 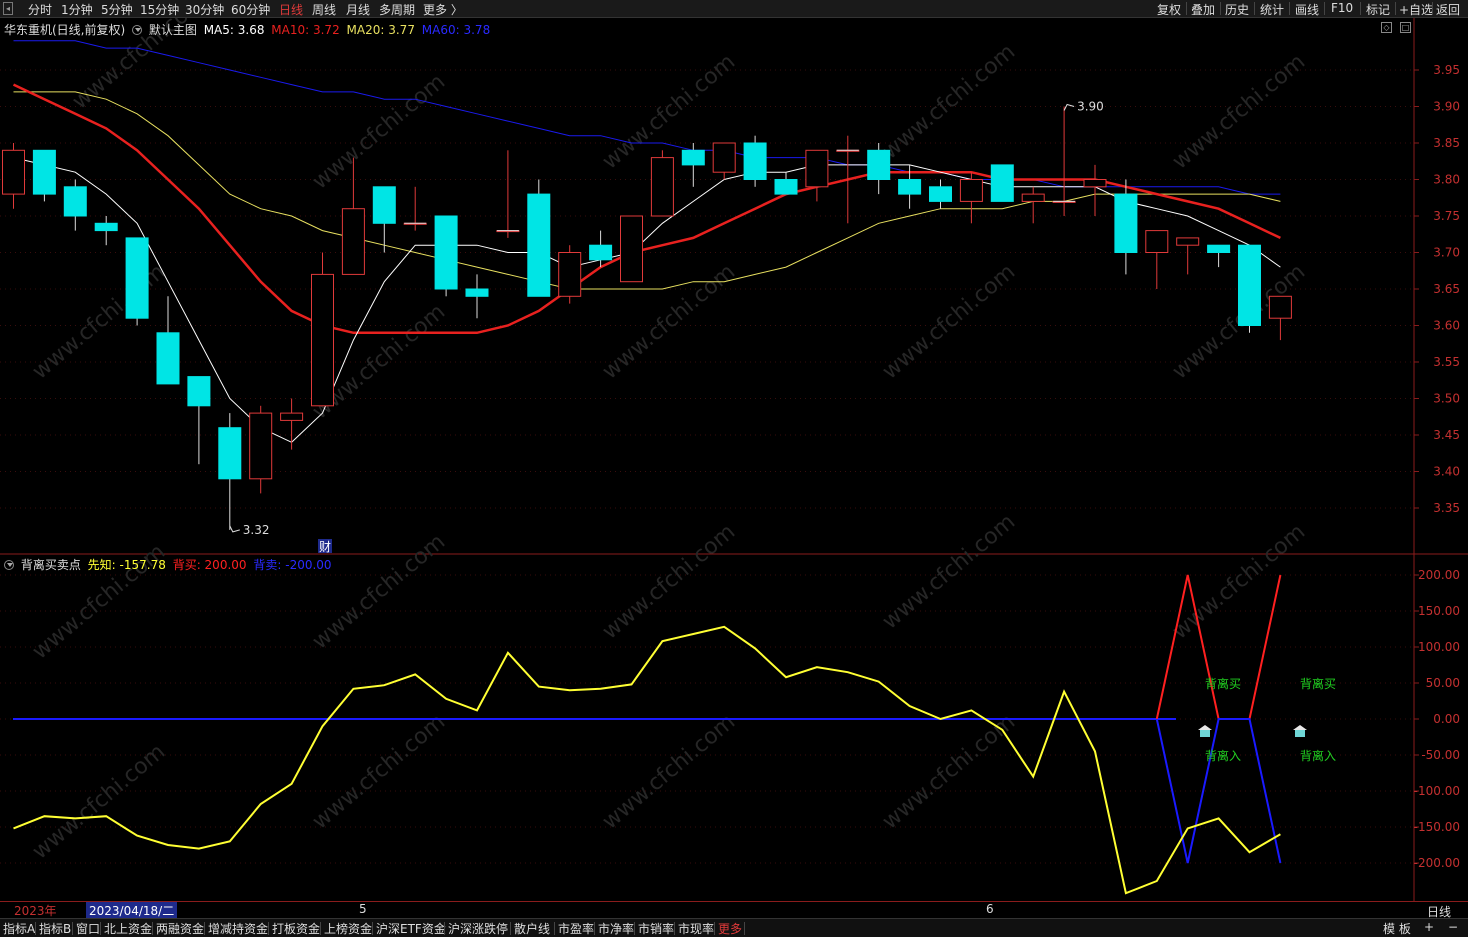 I want to click on indicator-dropdown-icon, so click(x=9, y=565).